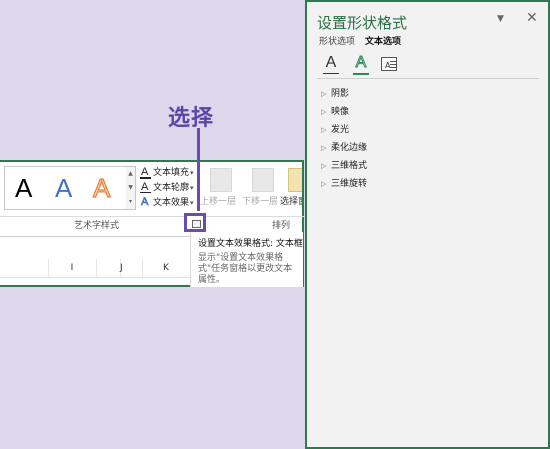 This screenshot has width=550, height=449. Describe the element at coordinates (250, 244) in the screenshot. I see `tooltip-title: 设置文本效果格式: 文本框` at that location.